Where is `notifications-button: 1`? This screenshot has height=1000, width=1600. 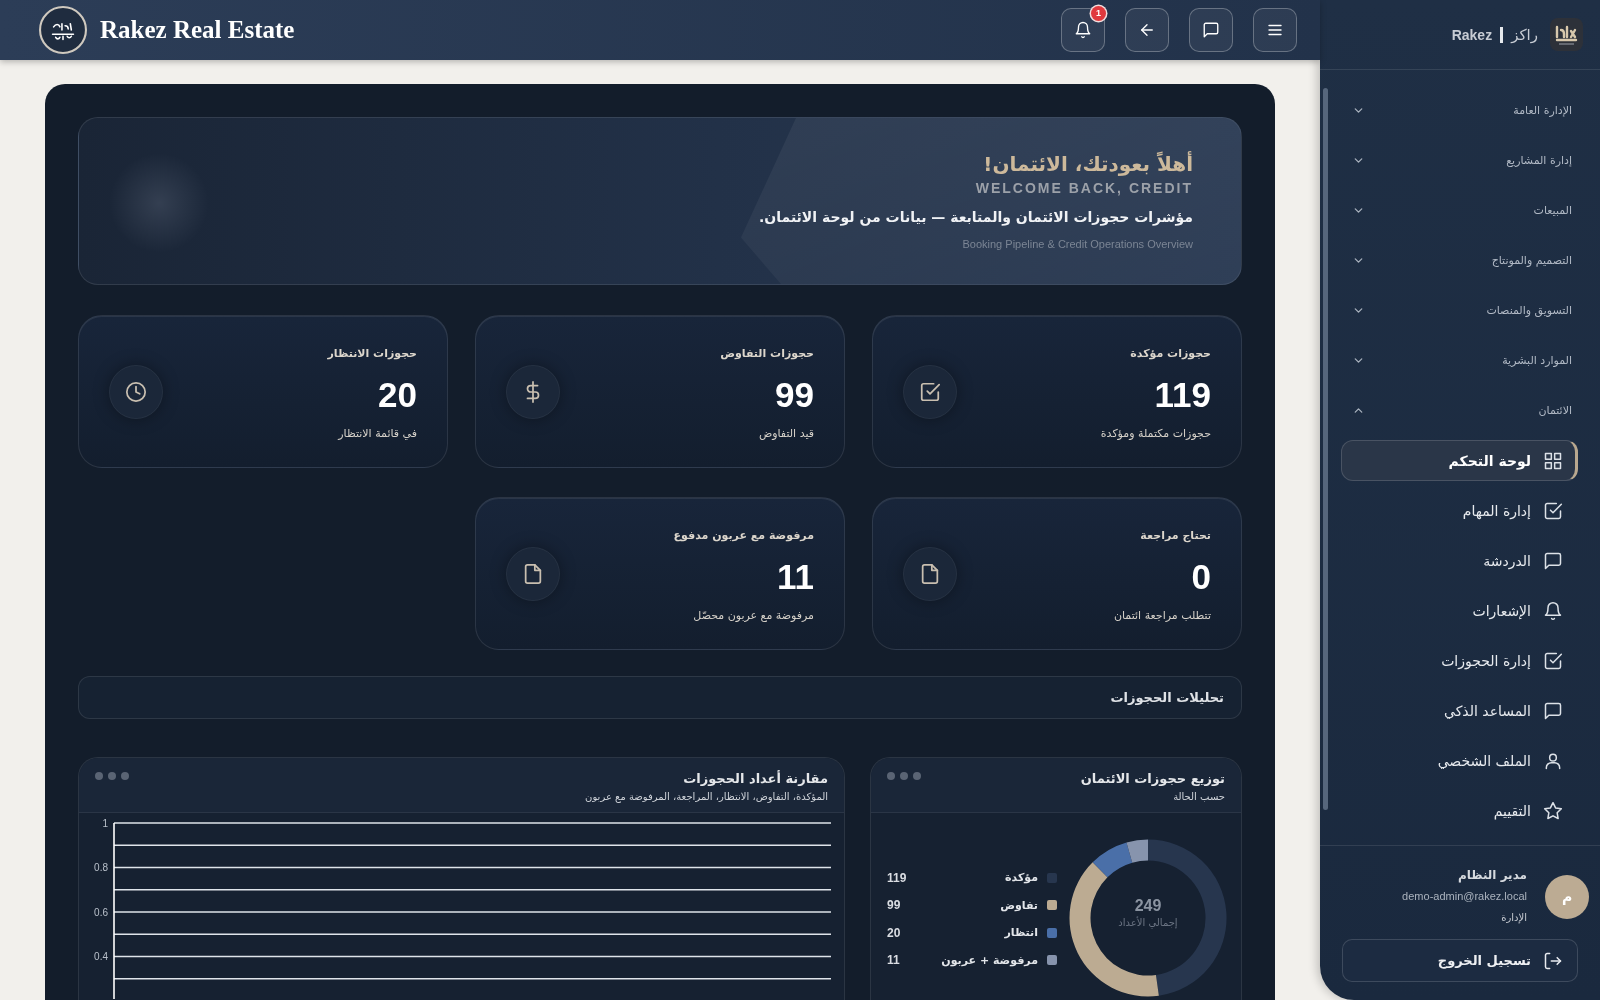 notifications-button: 1 is located at coordinates (1083, 30).